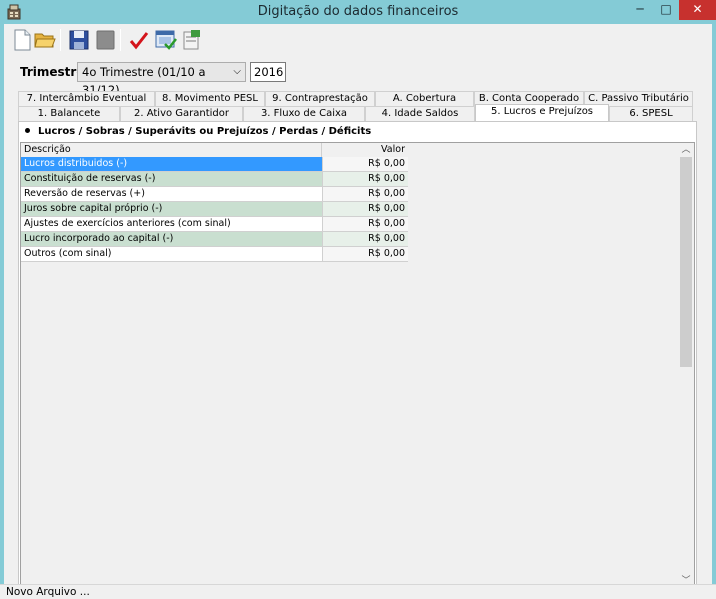 The width and height of the screenshot is (716, 599). I want to click on validate-window-icon, so click(166, 40).